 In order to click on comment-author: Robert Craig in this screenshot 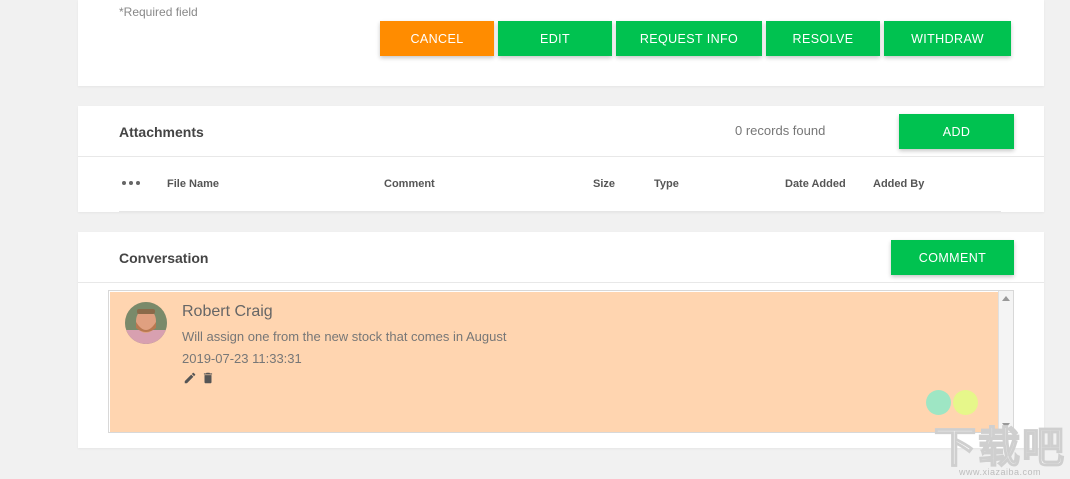, I will do `click(227, 311)`.